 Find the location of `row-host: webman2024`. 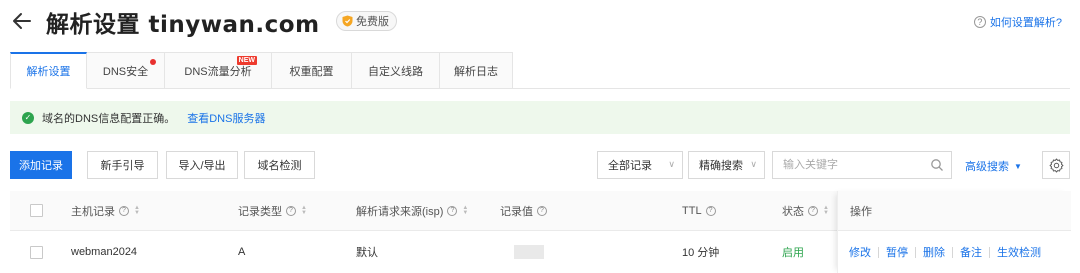

row-host: webman2024 is located at coordinates (104, 252).